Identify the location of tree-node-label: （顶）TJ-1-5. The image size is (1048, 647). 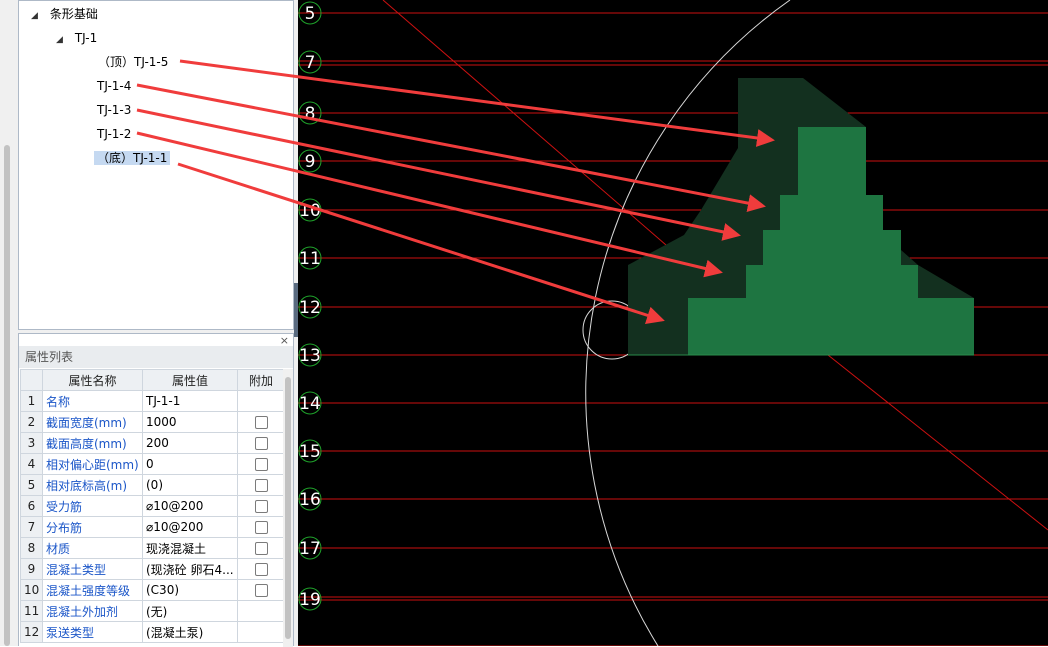
(133, 62).